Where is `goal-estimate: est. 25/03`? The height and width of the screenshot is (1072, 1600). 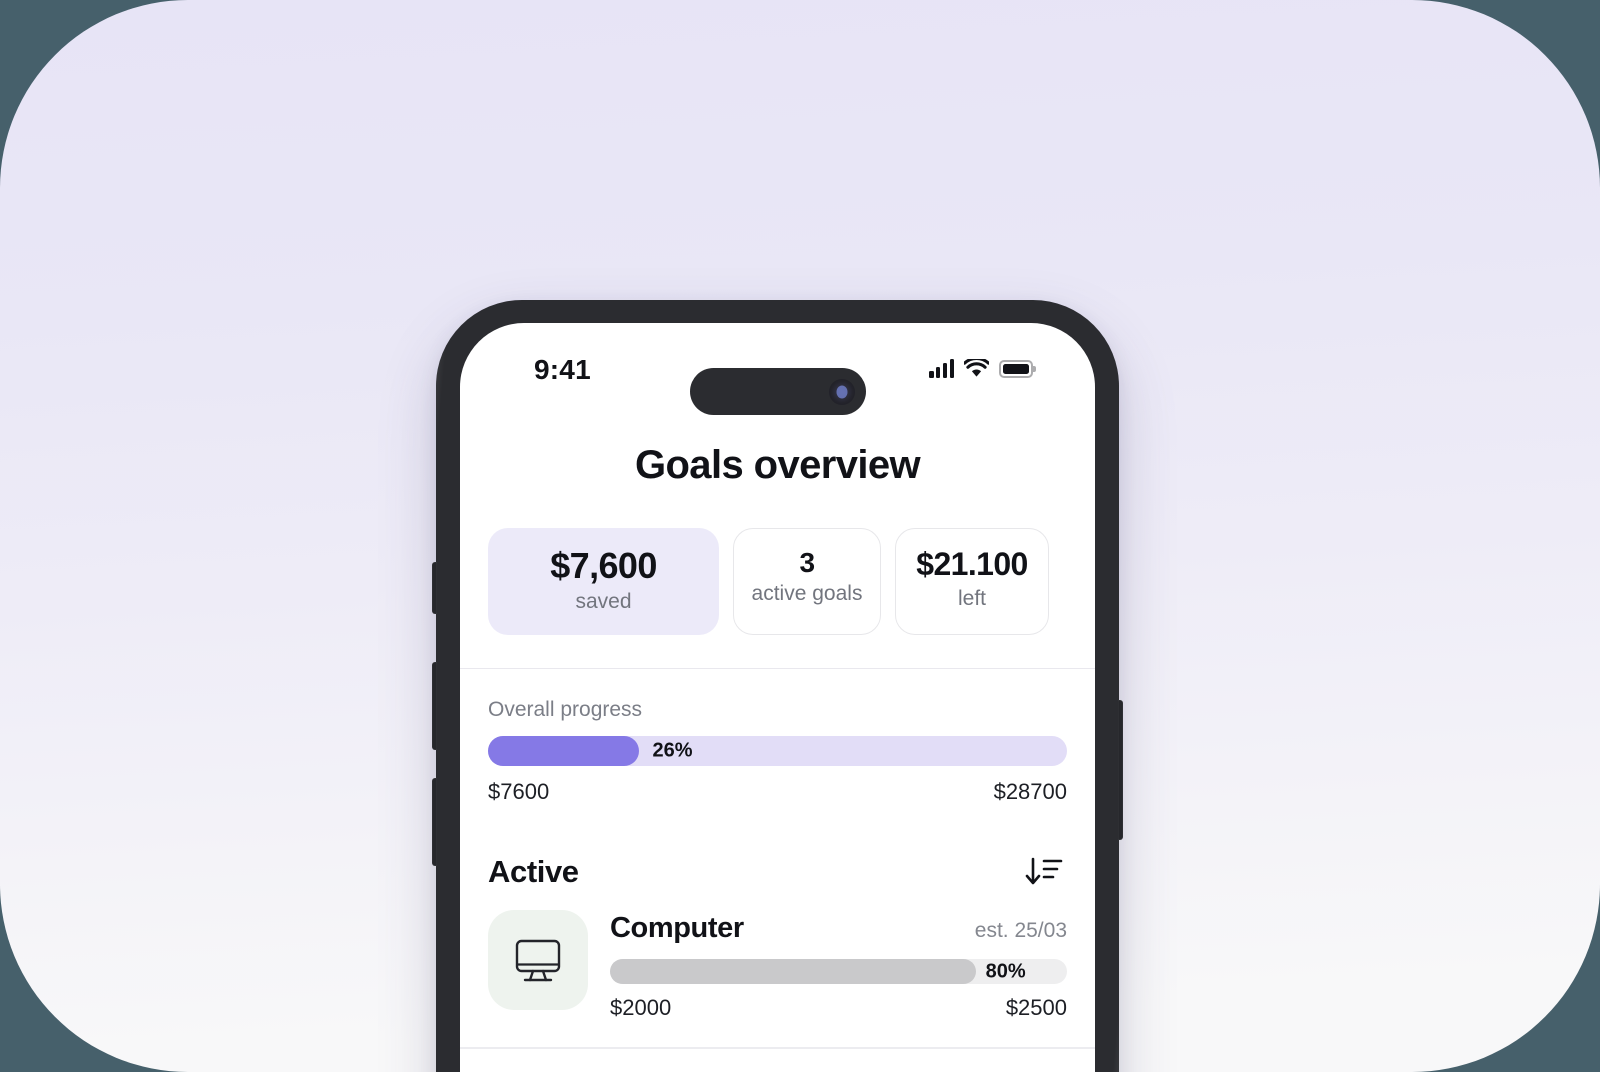
goal-estimate: est. 25/03 is located at coordinates (1020, 931).